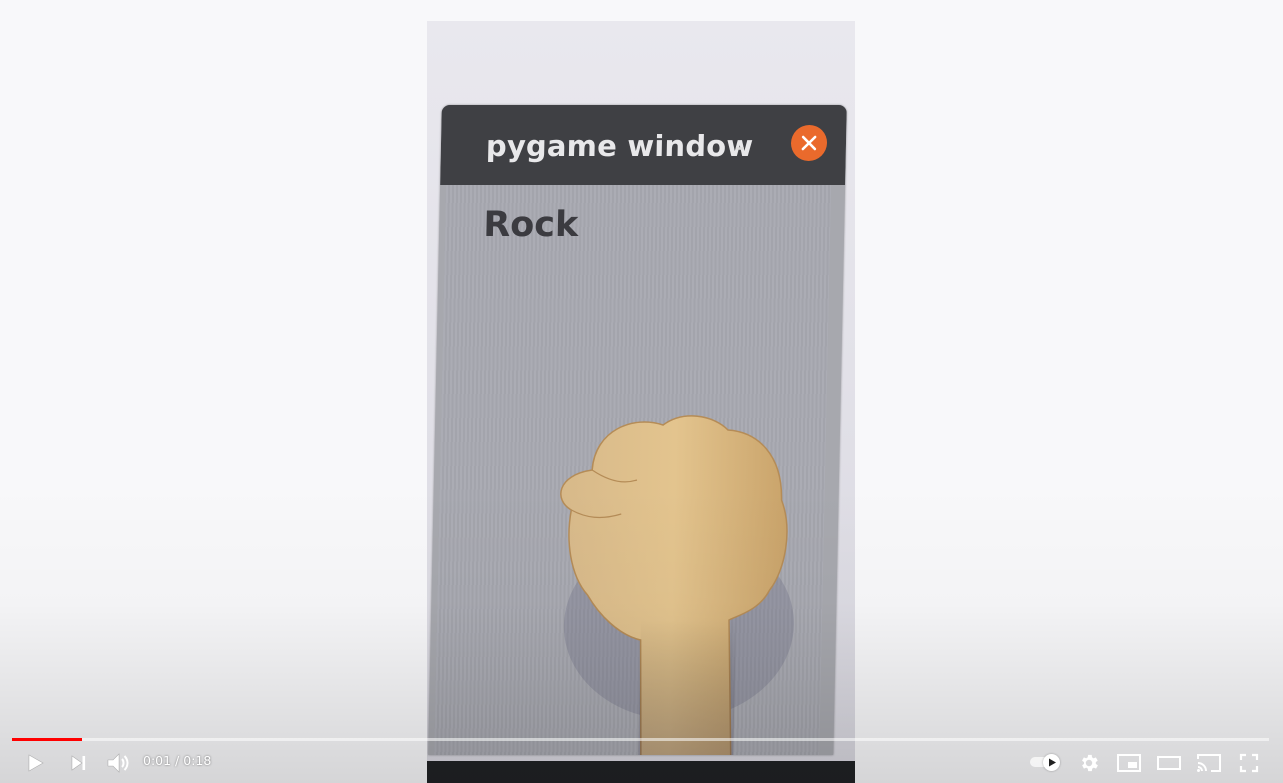  I want to click on play-icon, so click(36, 763).